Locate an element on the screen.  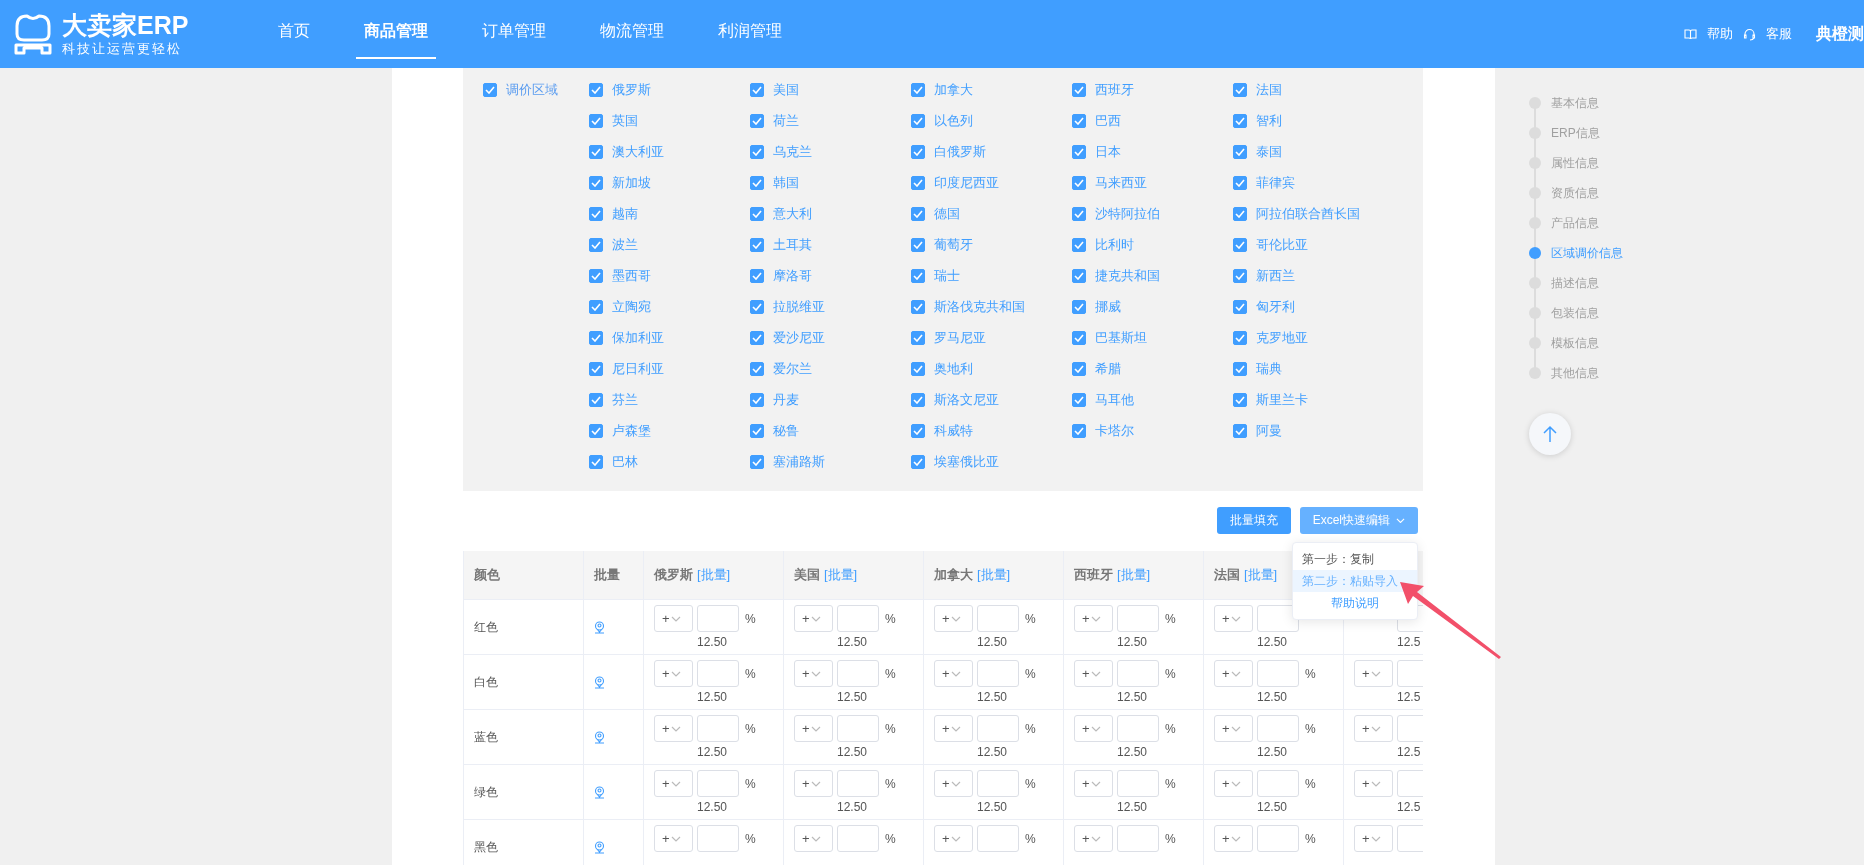
back-to-top-button is located at coordinates (1550, 434).